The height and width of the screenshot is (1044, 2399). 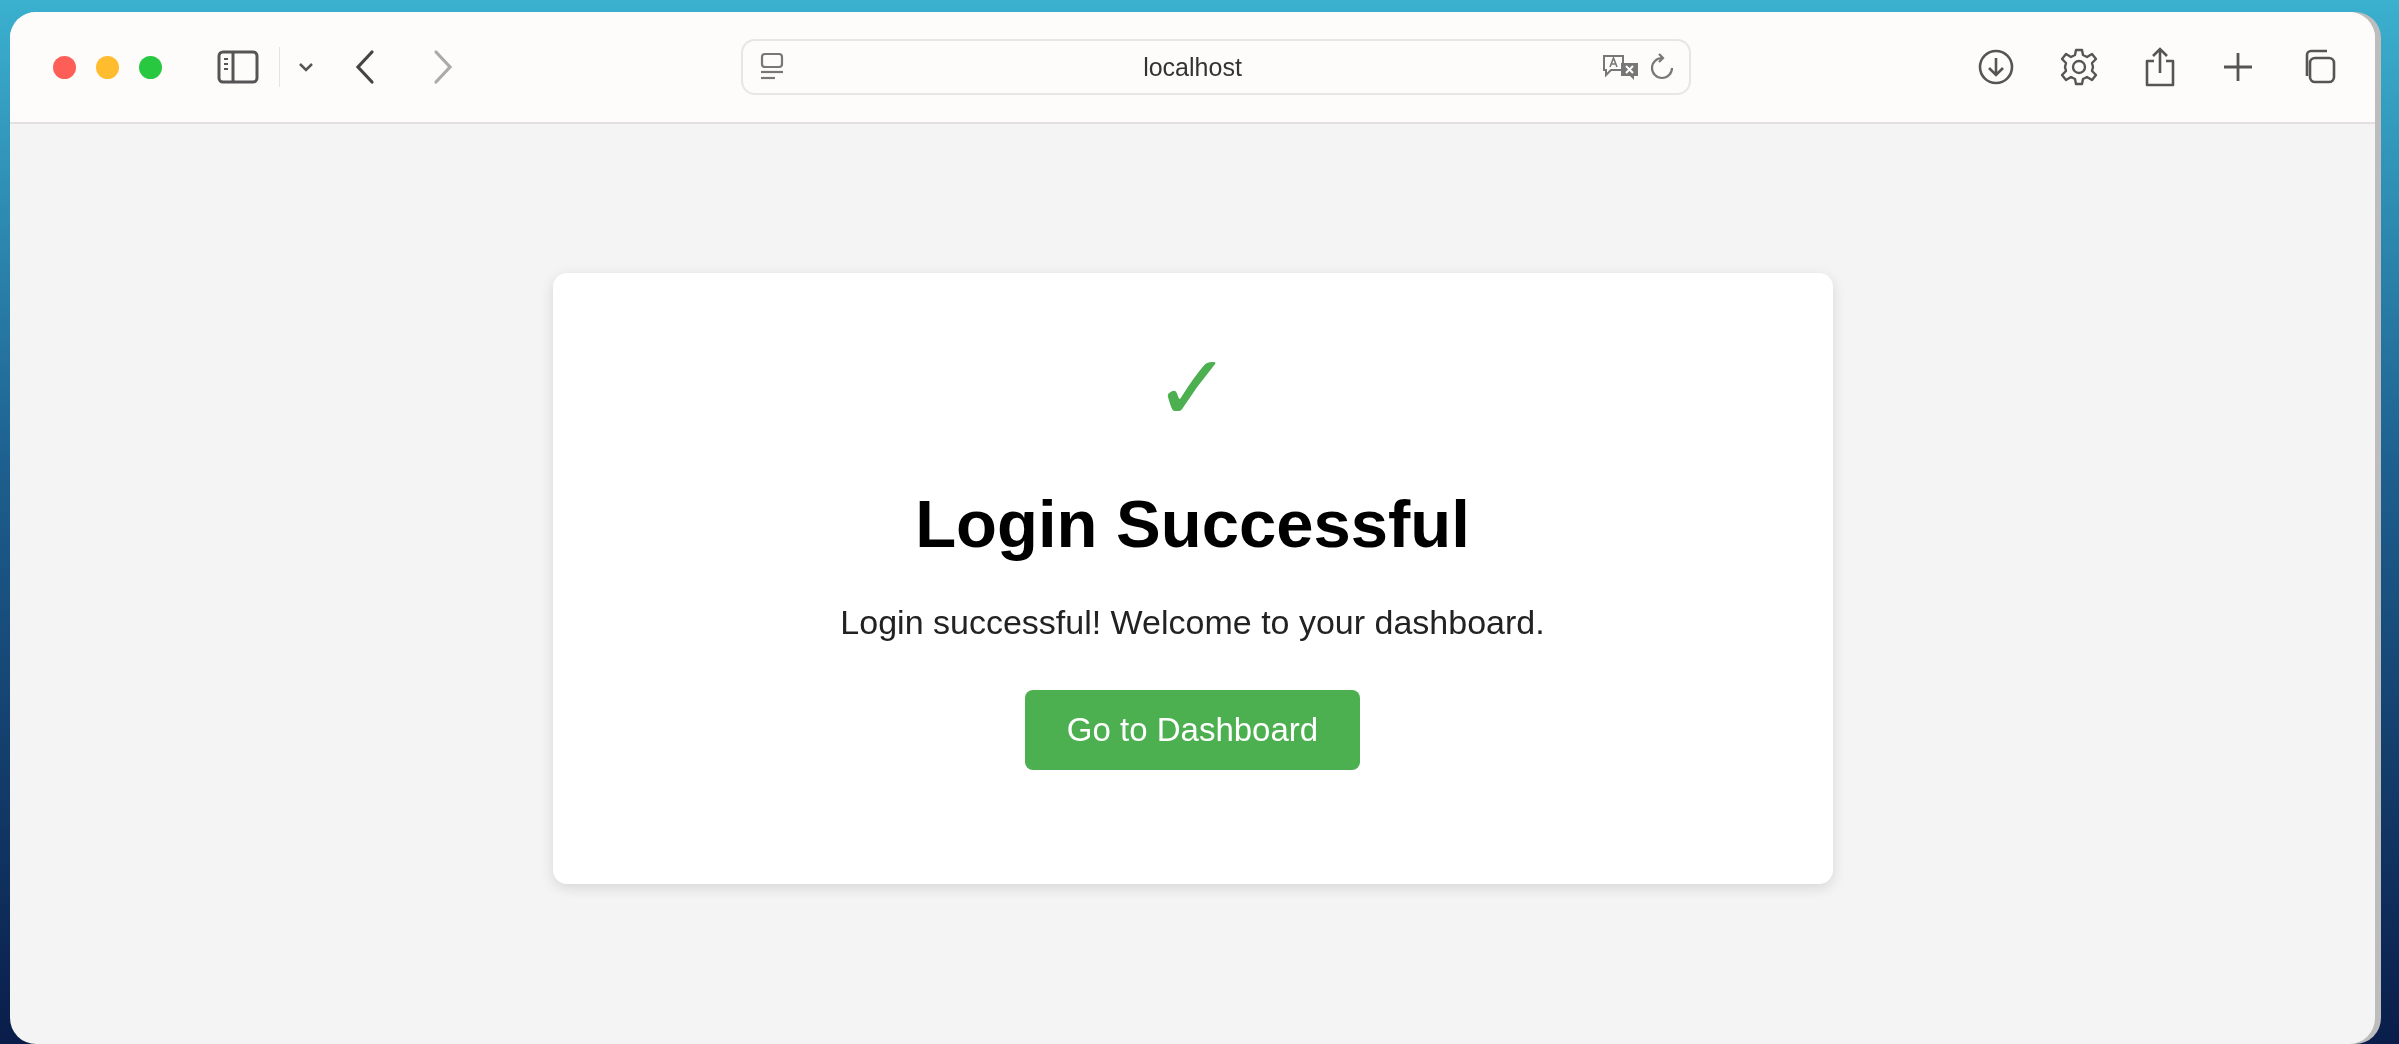 I want to click on close-button, so click(x=64, y=67).